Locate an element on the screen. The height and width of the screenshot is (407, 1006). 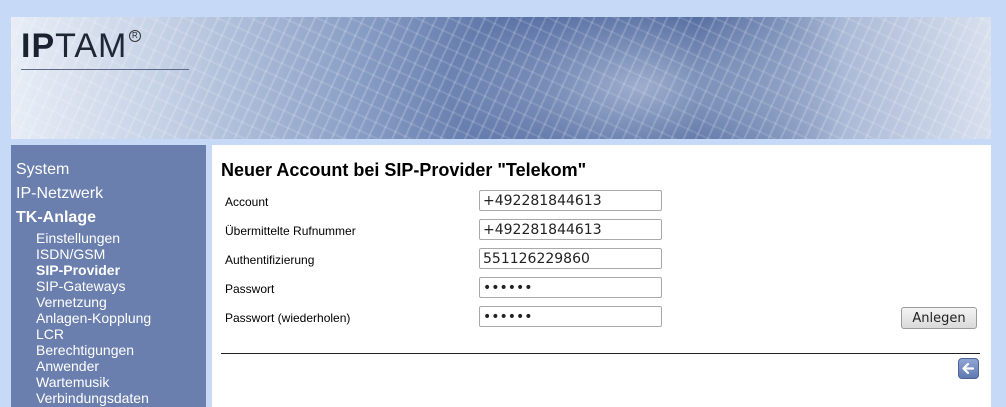
account-field is located at coordinates (570, 200).